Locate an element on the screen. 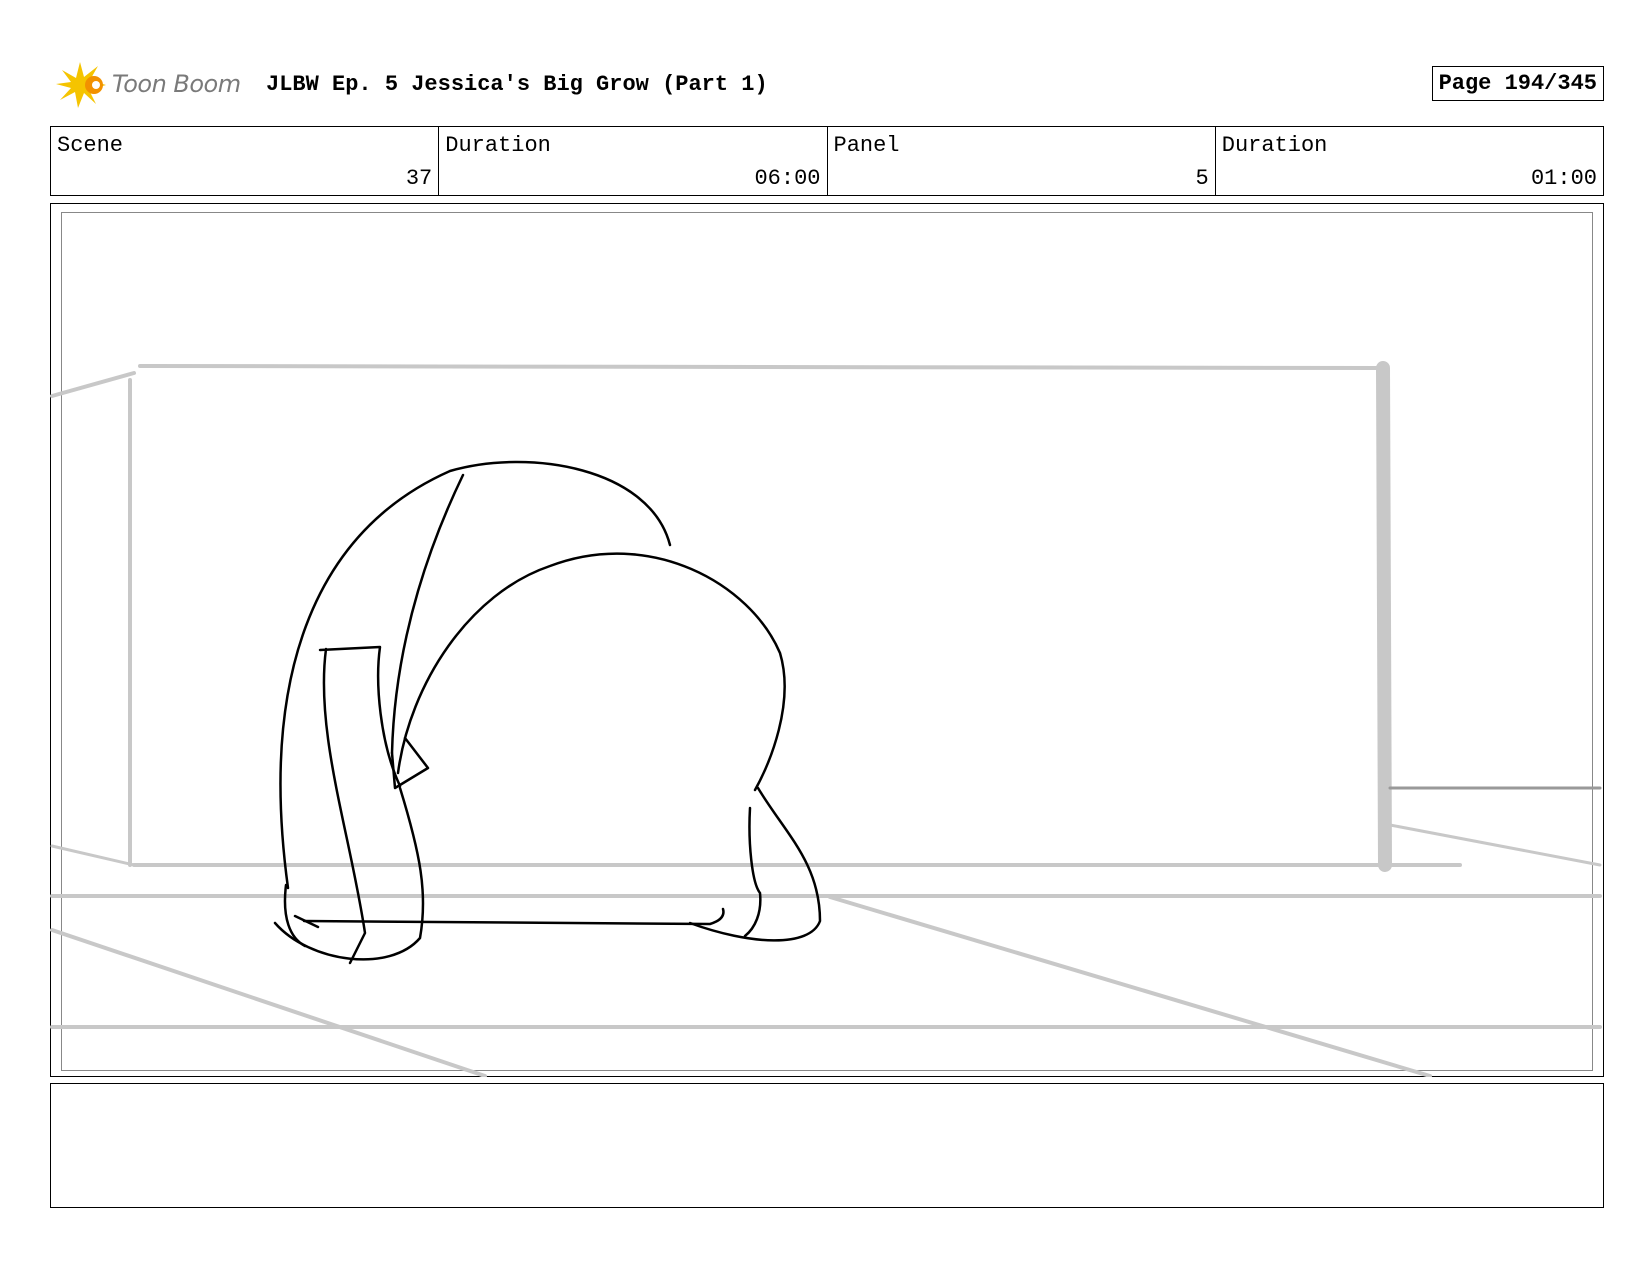 This screenshot has height=1276, width=1648. scene-duration-cell: Duration 06:00 is located at coordinates (633, 161).